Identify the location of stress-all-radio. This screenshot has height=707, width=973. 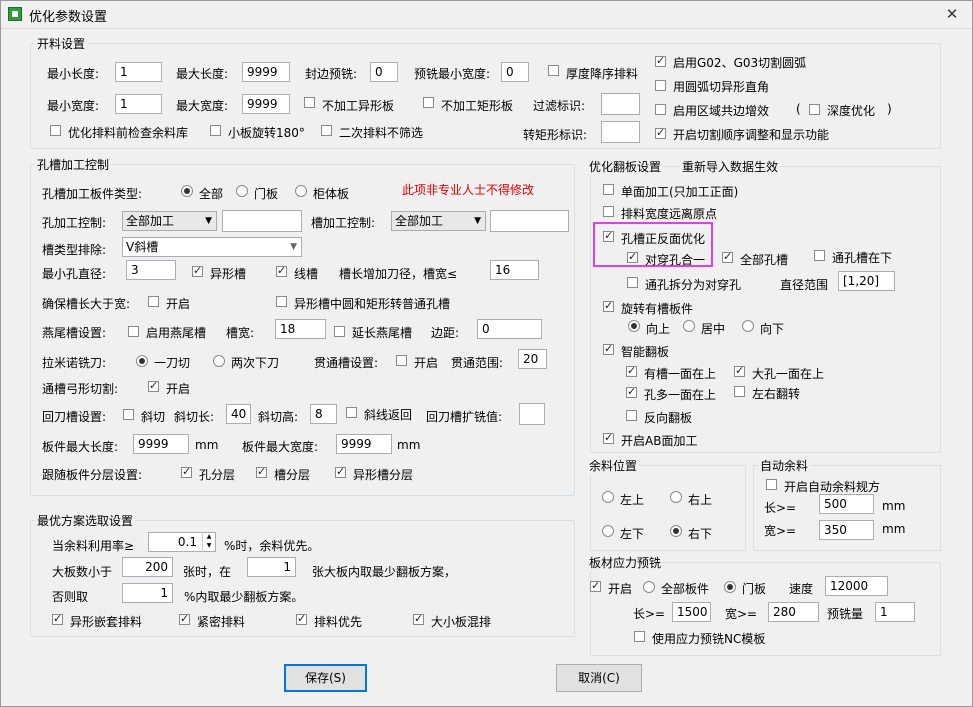
(649, 587).